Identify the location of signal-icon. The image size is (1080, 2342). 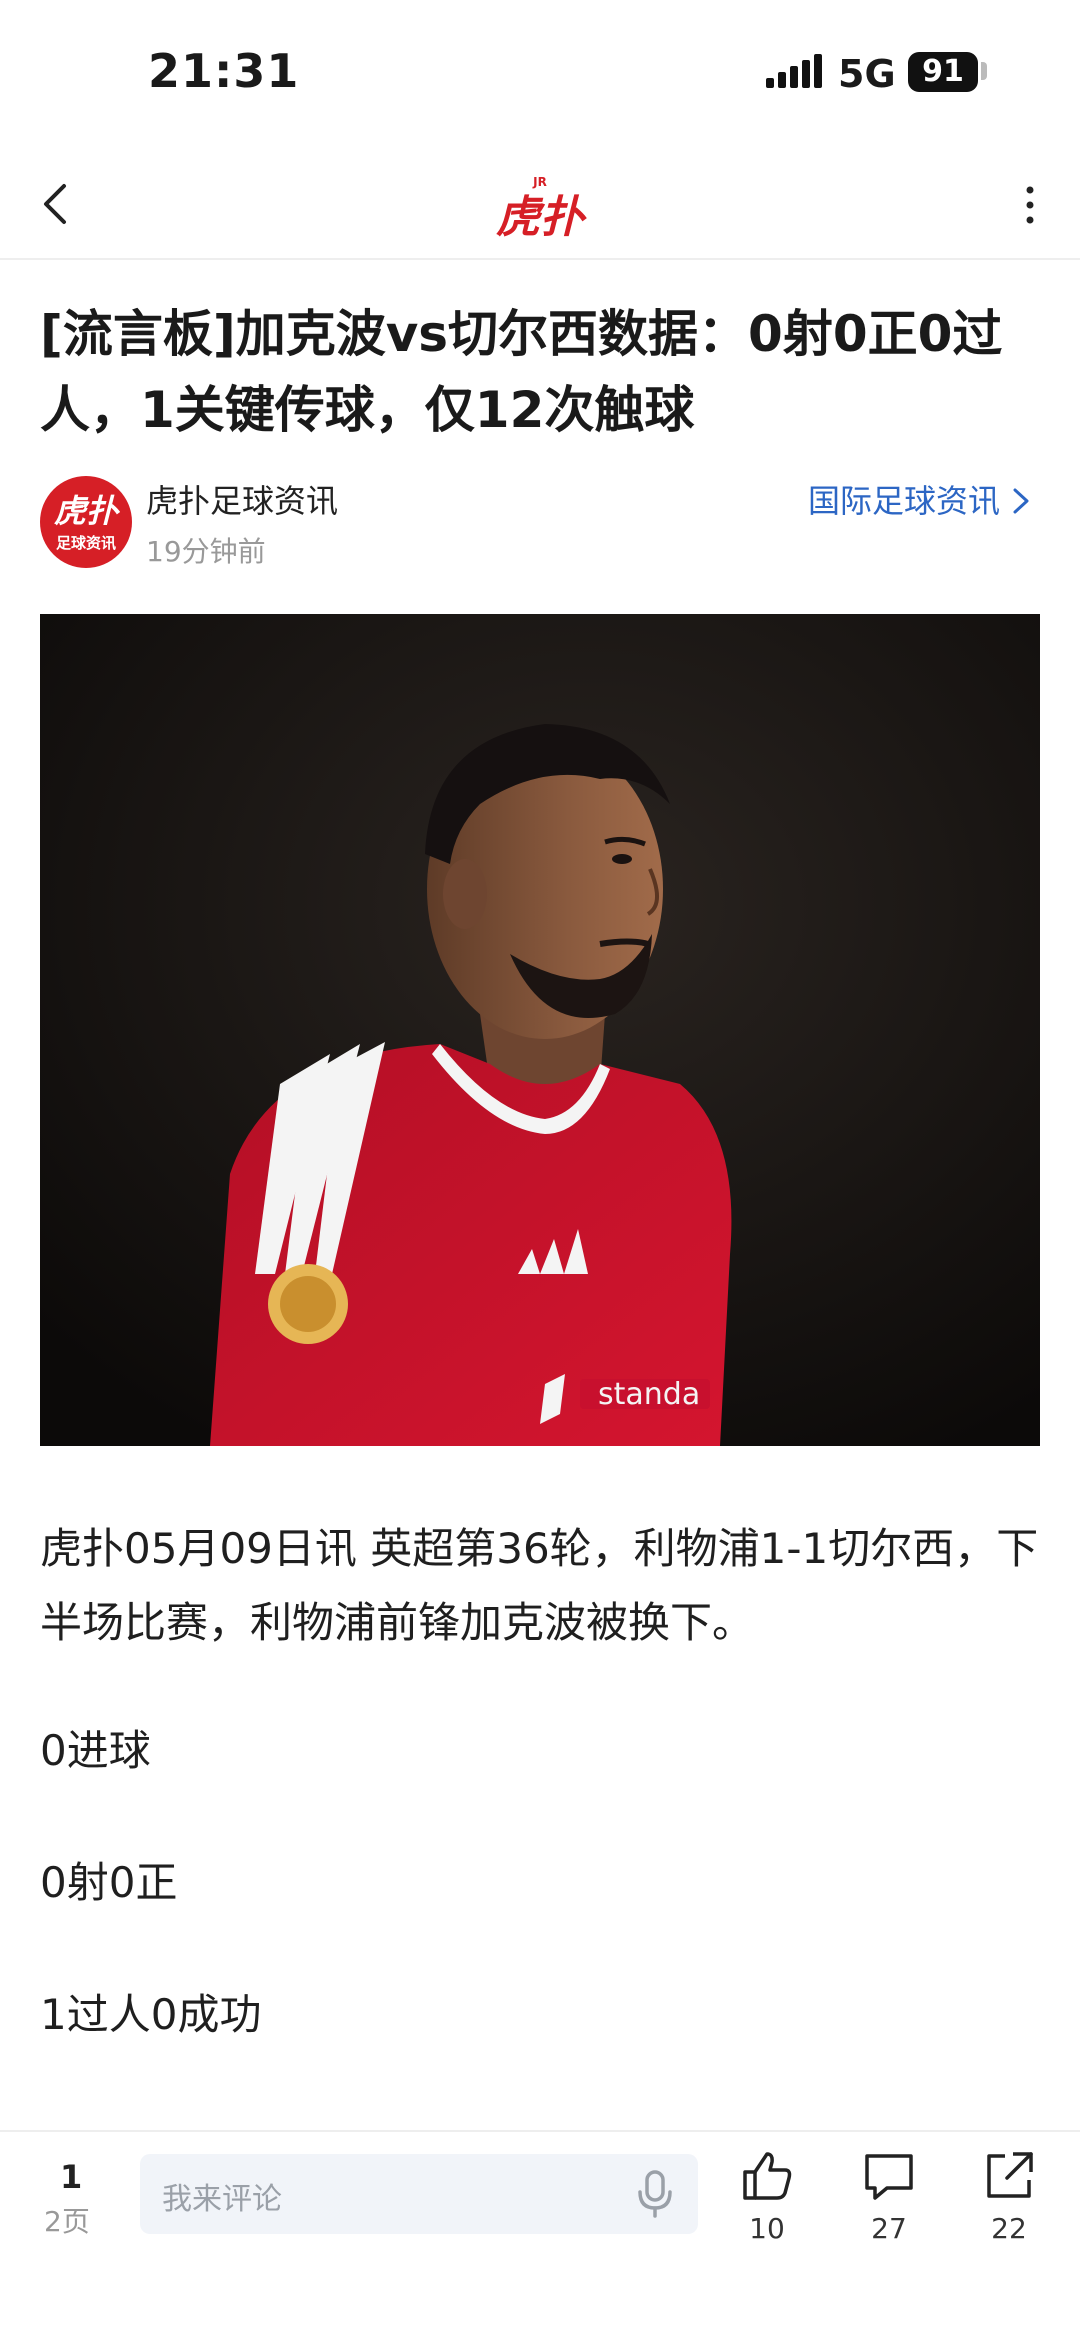
(794, 71).